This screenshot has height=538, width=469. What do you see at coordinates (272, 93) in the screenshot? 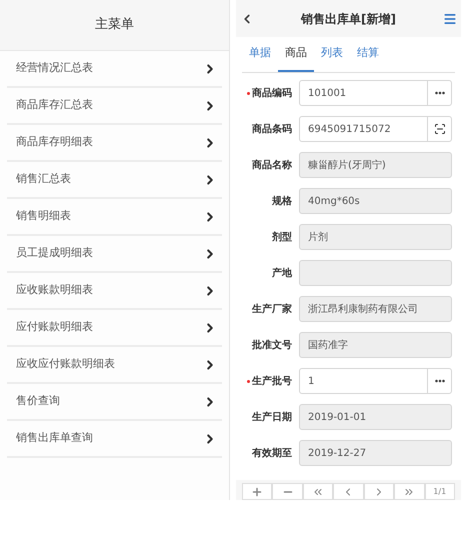
I see `field-label: 商品编码` at bounding box center [272, 93].